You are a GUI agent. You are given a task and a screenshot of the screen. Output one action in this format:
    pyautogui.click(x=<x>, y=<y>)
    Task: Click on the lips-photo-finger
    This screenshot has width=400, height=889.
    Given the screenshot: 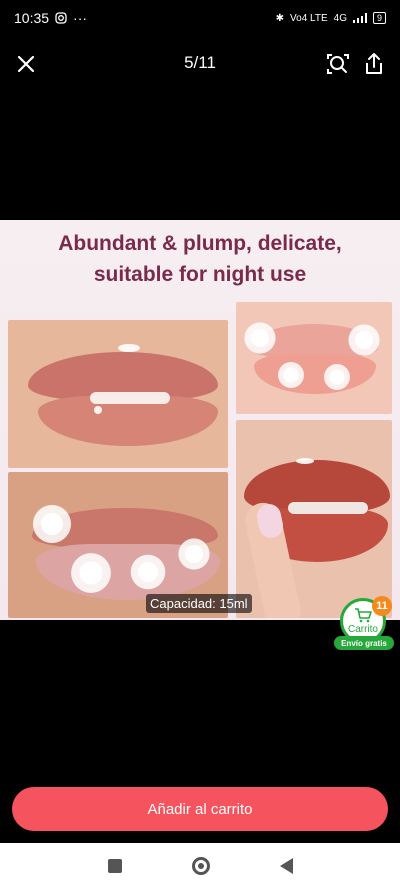 What is the action you would take?
    pyautogui.click(x=314, y=519)
    